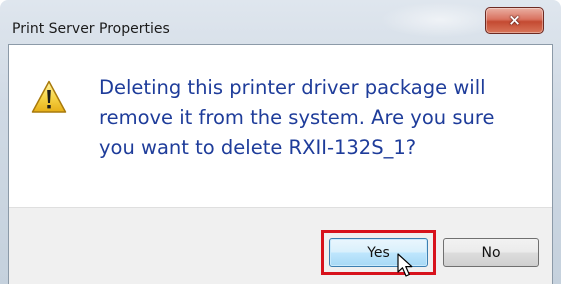  I want to click on close-icon: ×, so click(514, 20).